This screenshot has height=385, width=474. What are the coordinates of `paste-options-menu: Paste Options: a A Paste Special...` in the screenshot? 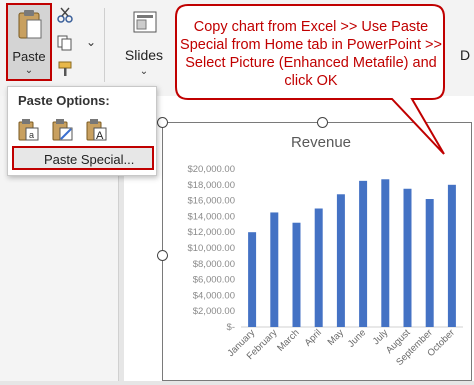 It's located at (82, 131).